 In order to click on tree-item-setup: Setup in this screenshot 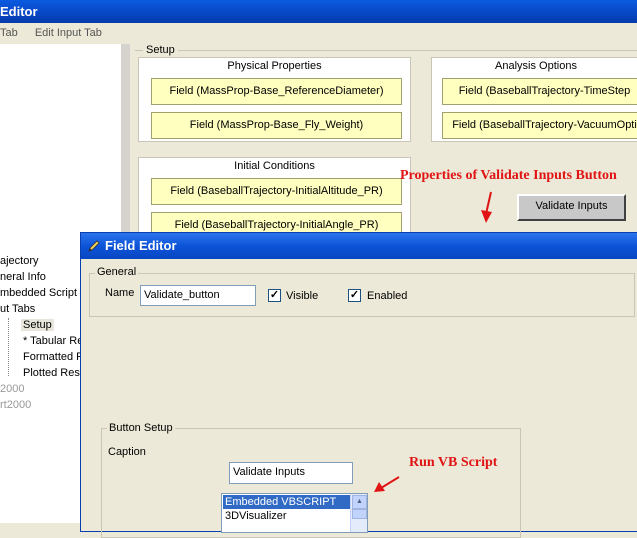, I will do `click(37, 325)`.